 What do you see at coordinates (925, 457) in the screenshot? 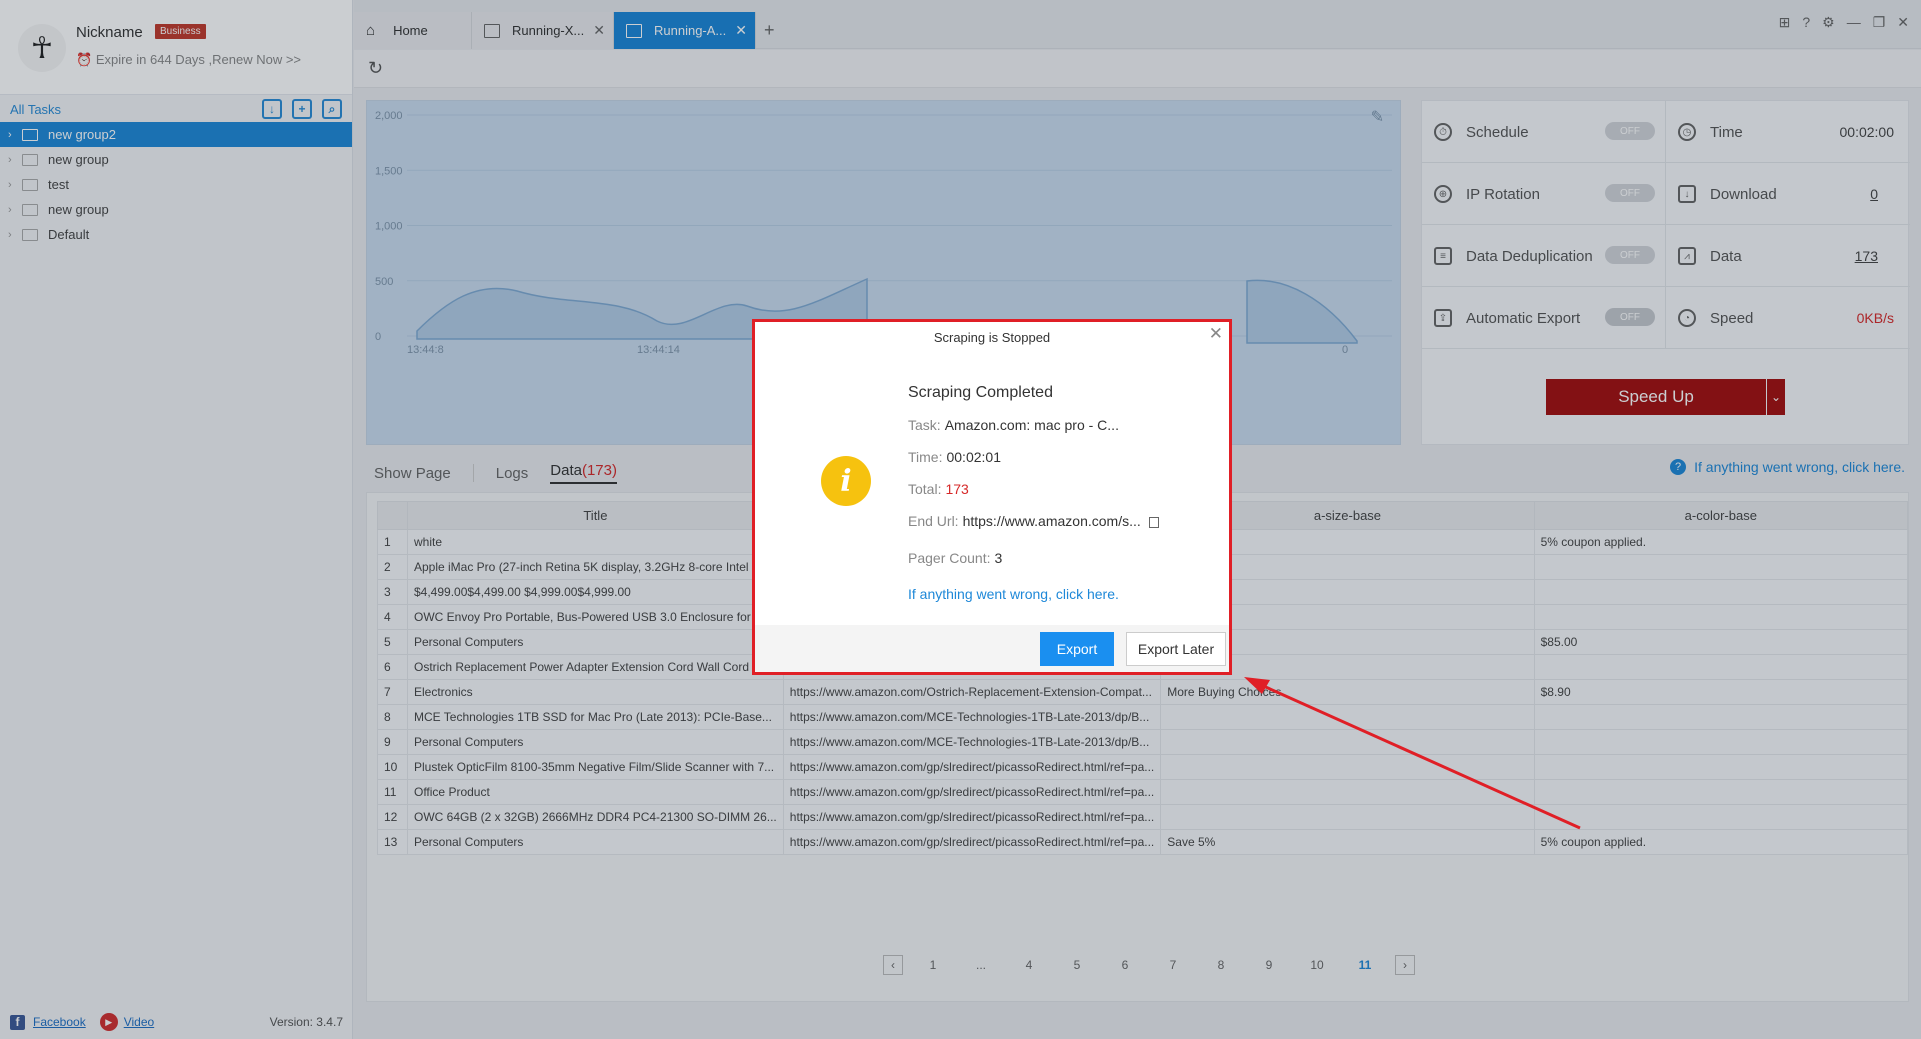
I see `time-label: Time:` at bounding box center [925, 457].